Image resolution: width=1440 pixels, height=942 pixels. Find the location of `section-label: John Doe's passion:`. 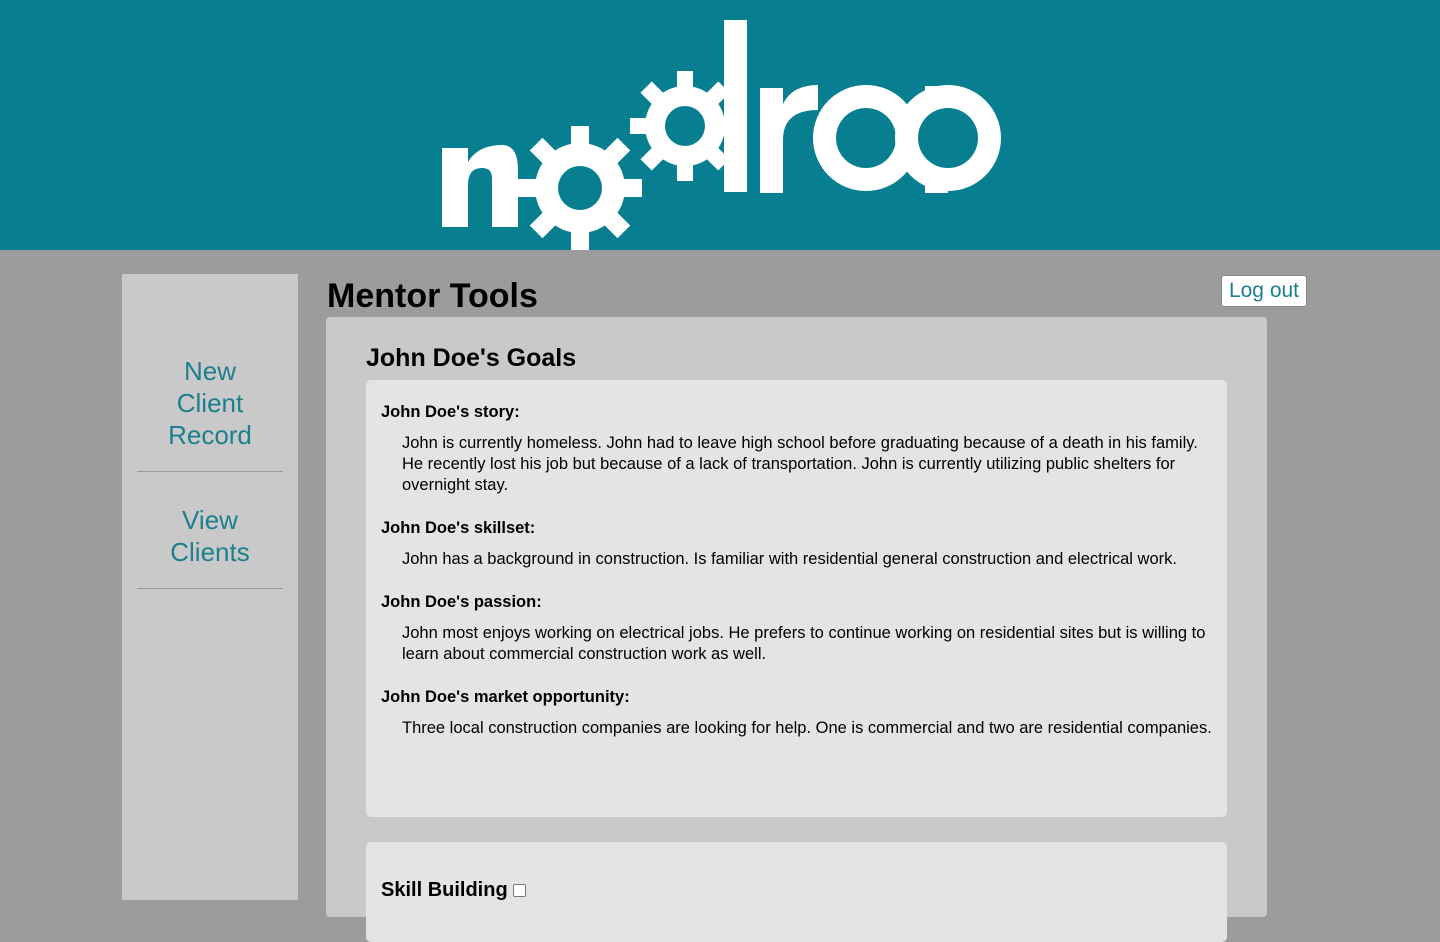

section-label: John Doe's passion: is located at coordinates (461, 602).